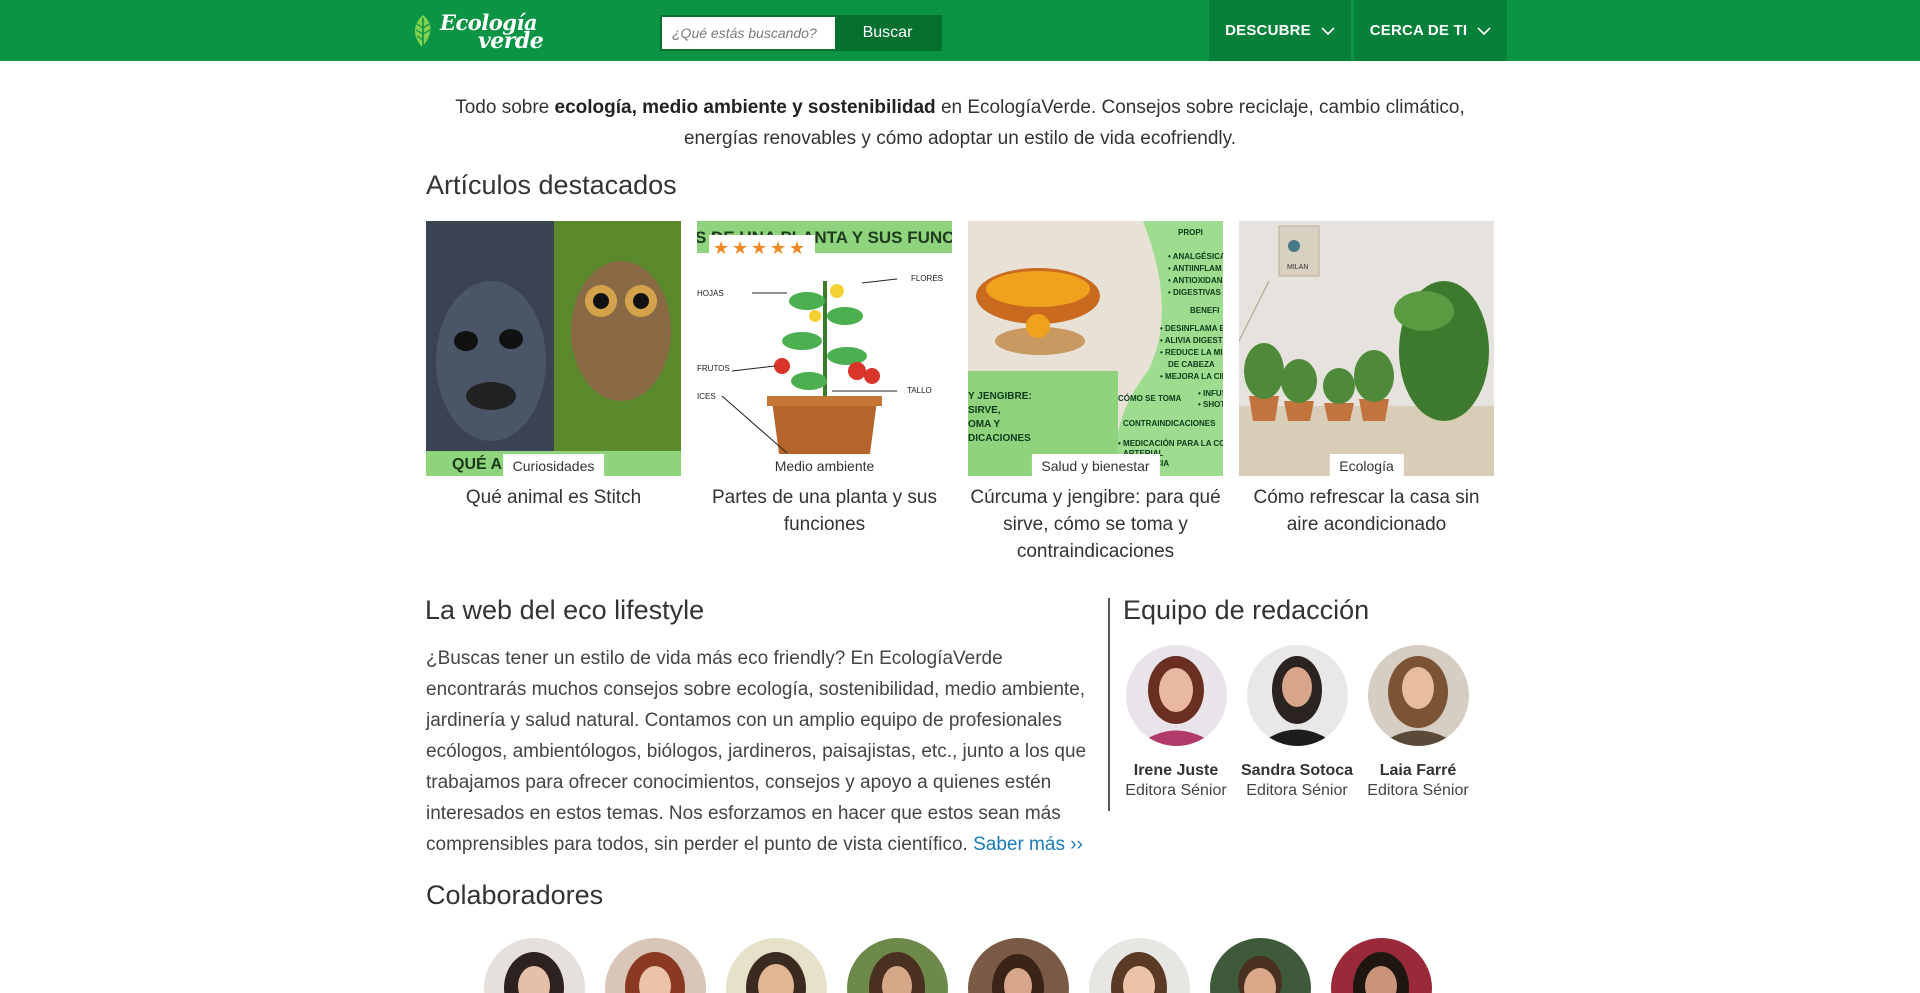 This screenshot has width=1920, height=993. What do you see at coordinates (1418, 30) in the screenshot?
I see `nav-near-you-label: CERCA DE TI` at bounding box center [1418, 30].